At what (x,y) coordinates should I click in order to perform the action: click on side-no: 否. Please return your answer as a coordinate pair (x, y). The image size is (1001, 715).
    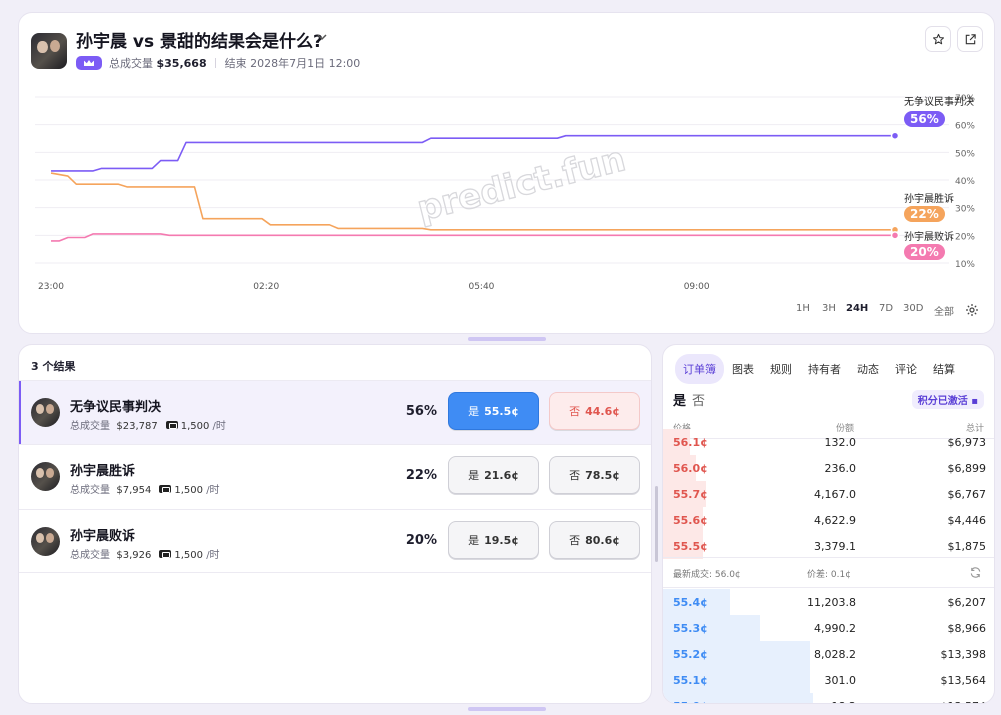
    Looking at the image, I should click on (698, 401).